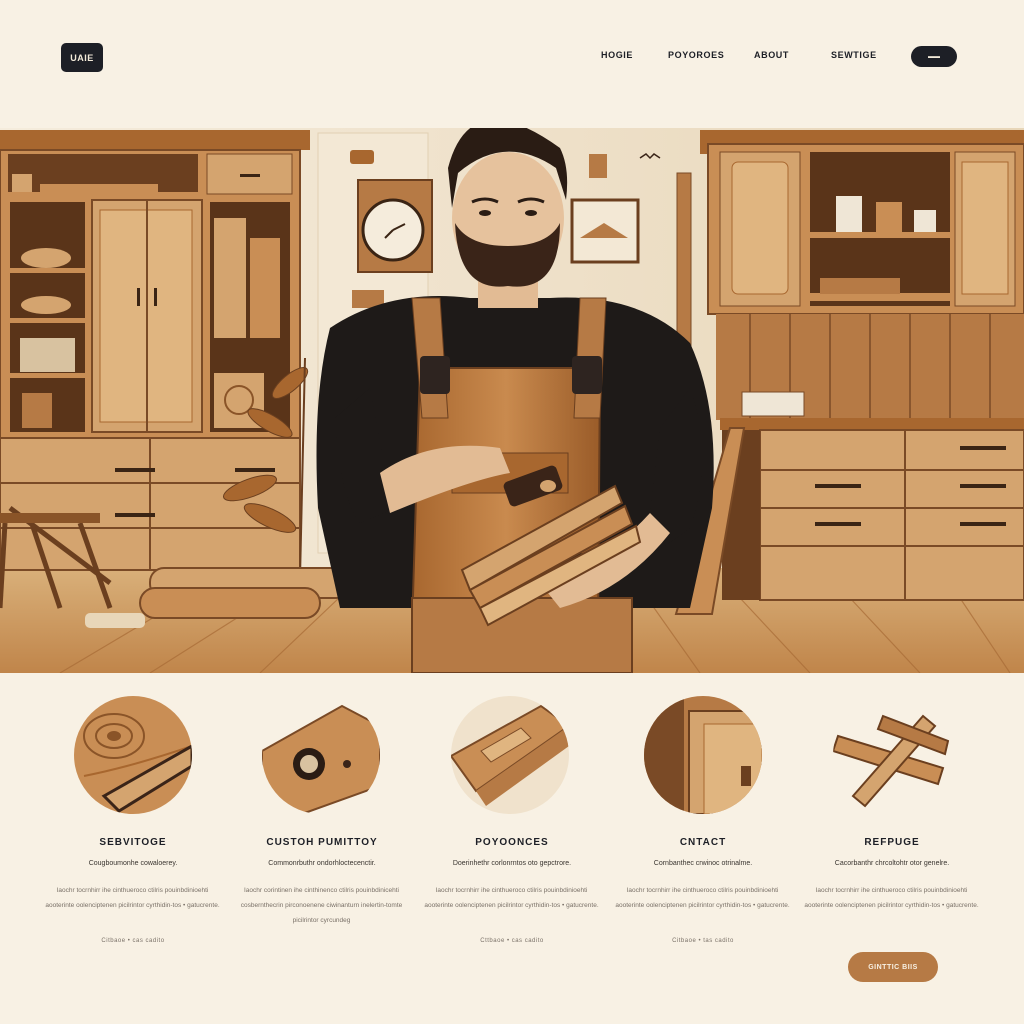 The height and width of the screenshot is (1024, 1024). I want to click on nav-link-about: ABOUT, so click(771, 55).